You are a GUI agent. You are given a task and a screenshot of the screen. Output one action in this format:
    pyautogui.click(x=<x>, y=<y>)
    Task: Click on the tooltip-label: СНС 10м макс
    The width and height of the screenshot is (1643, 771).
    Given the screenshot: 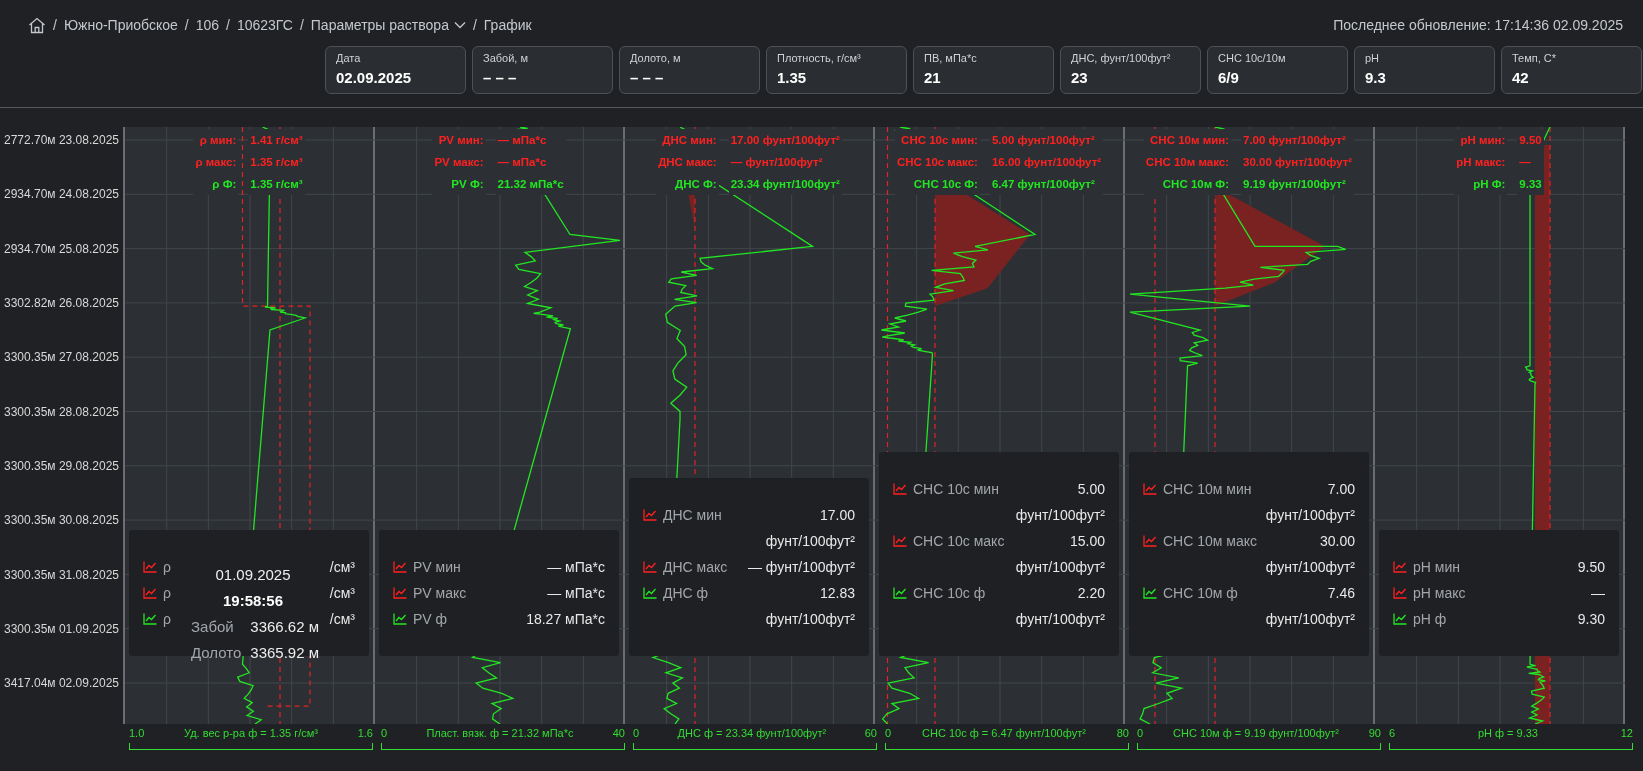 What is the action you would take?
    pyautogui.click(x=1210, y=541)
    